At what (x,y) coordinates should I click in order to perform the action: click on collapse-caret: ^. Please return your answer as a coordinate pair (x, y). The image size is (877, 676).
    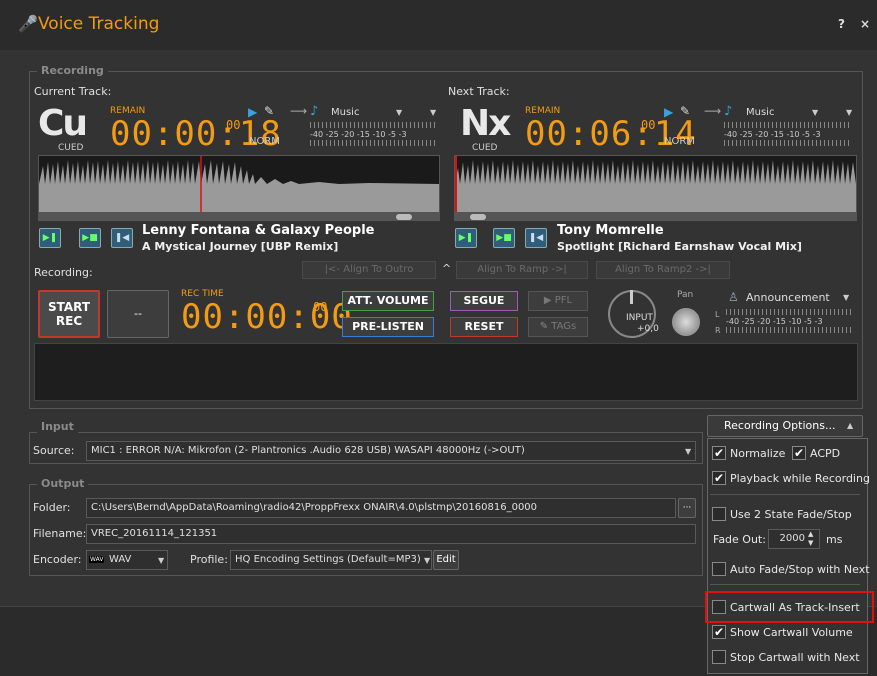
    Looking at the image, I should click on (446, 268).